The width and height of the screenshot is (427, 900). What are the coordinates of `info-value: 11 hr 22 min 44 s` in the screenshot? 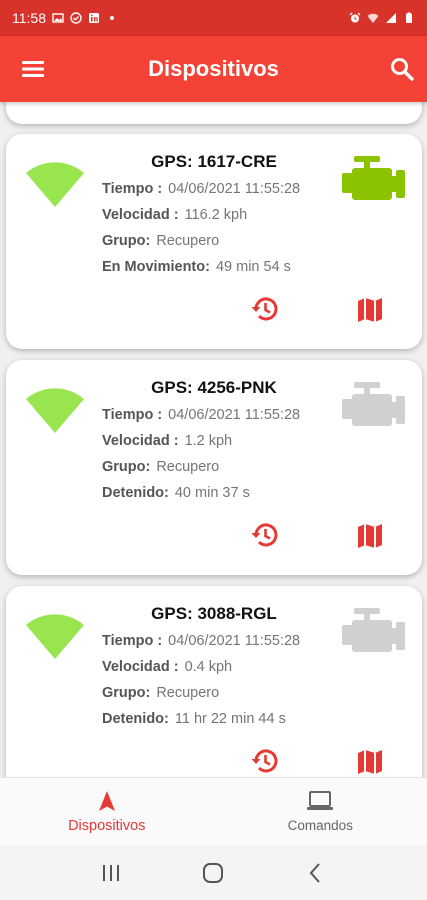 It's located at (230, 719).